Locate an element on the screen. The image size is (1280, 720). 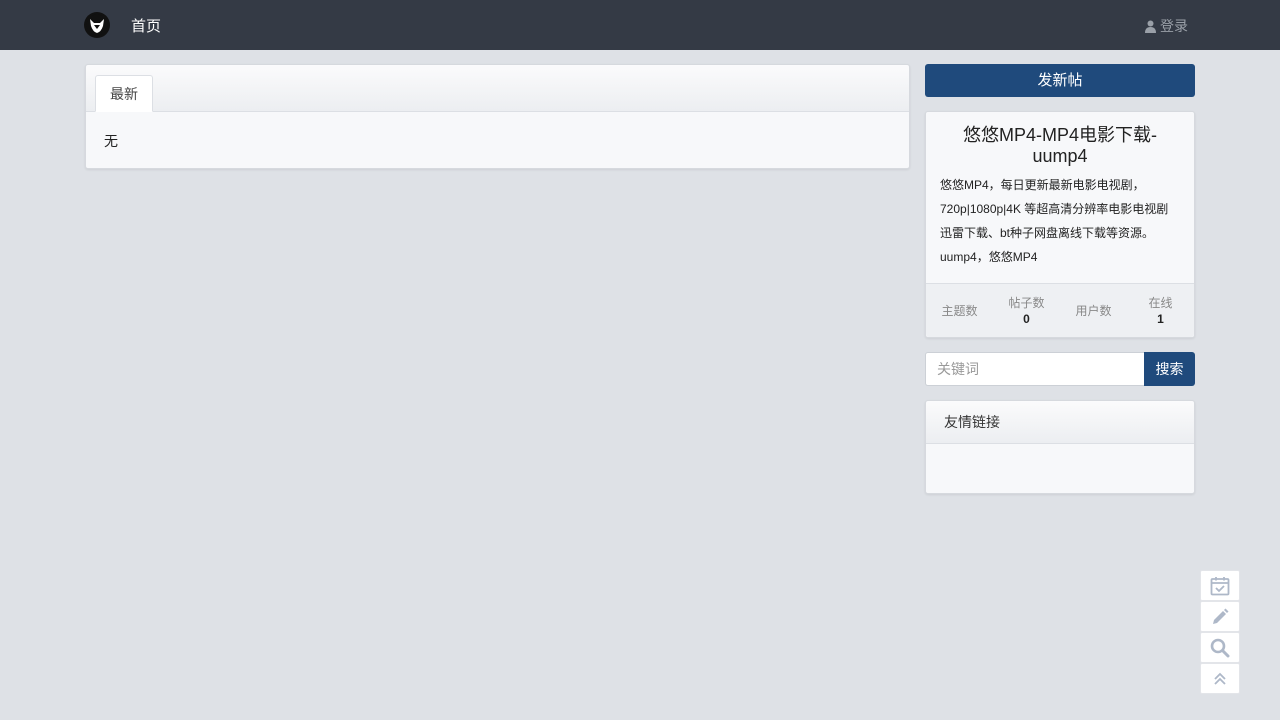
write-post-button is located at coordinates (1220, 616).